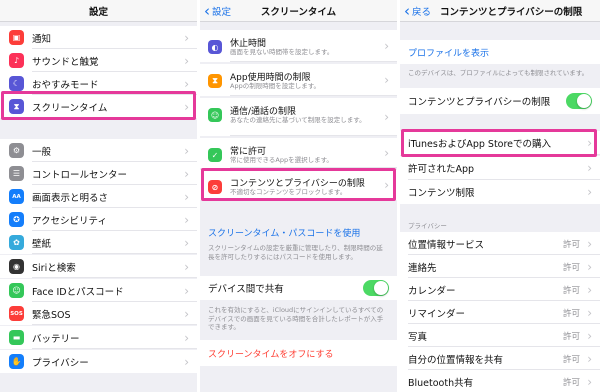  I want to click on privacy-item: Bluetooth共有 許可 ›, so click(500, 381).